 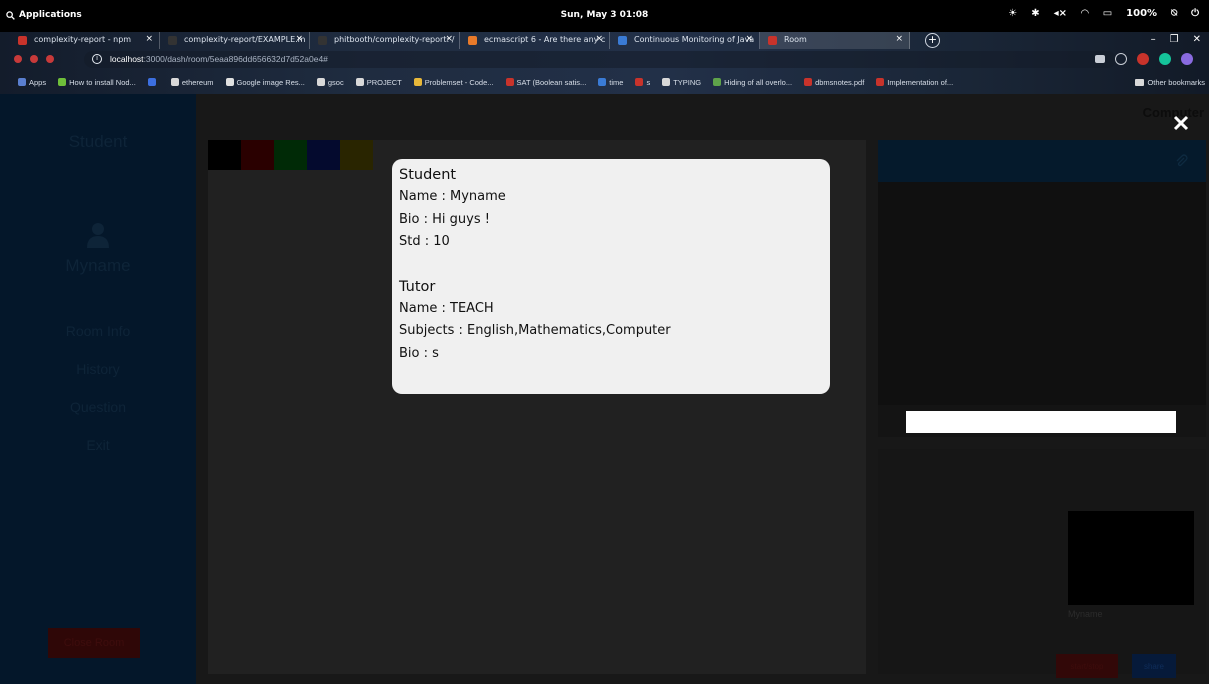 I want to click on restore-icon: ❐, so click(x=1174, y=39).